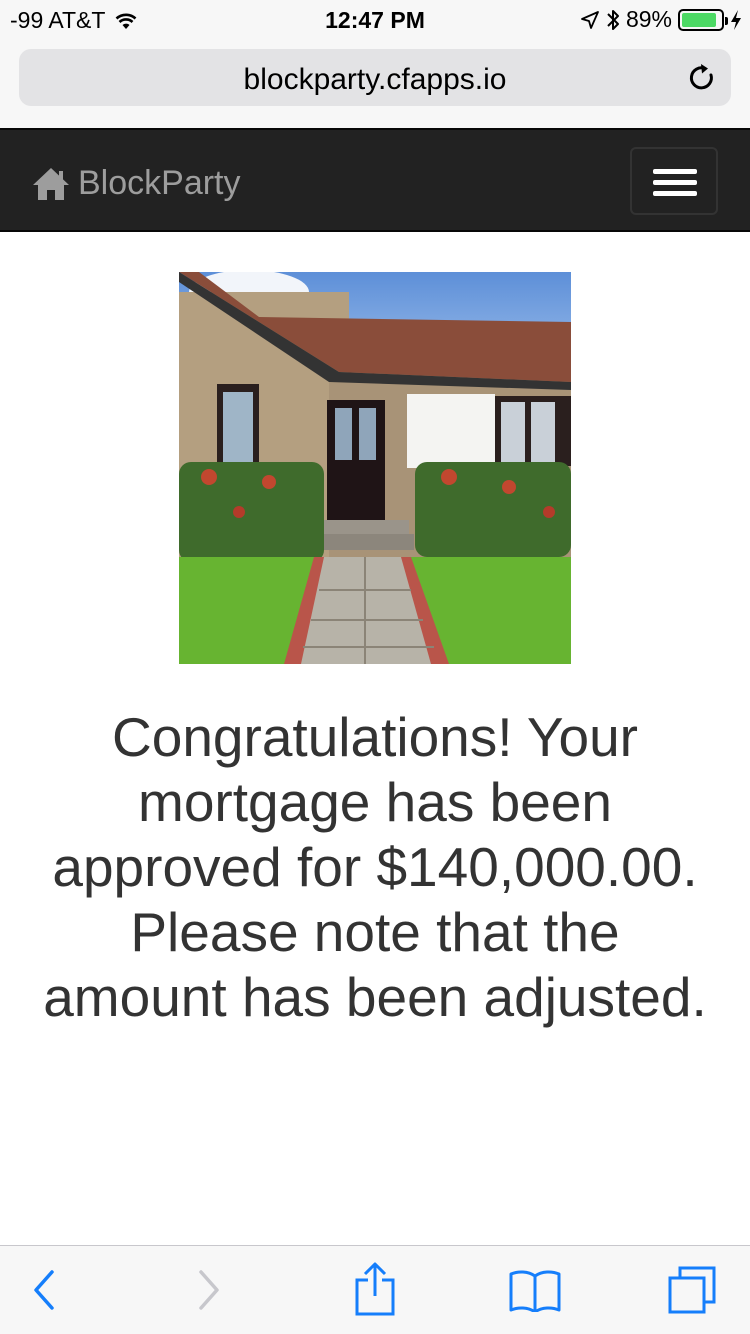  Describe the element at coordinates (699, 19) in the screenshot. I see `battery-level` at that location.